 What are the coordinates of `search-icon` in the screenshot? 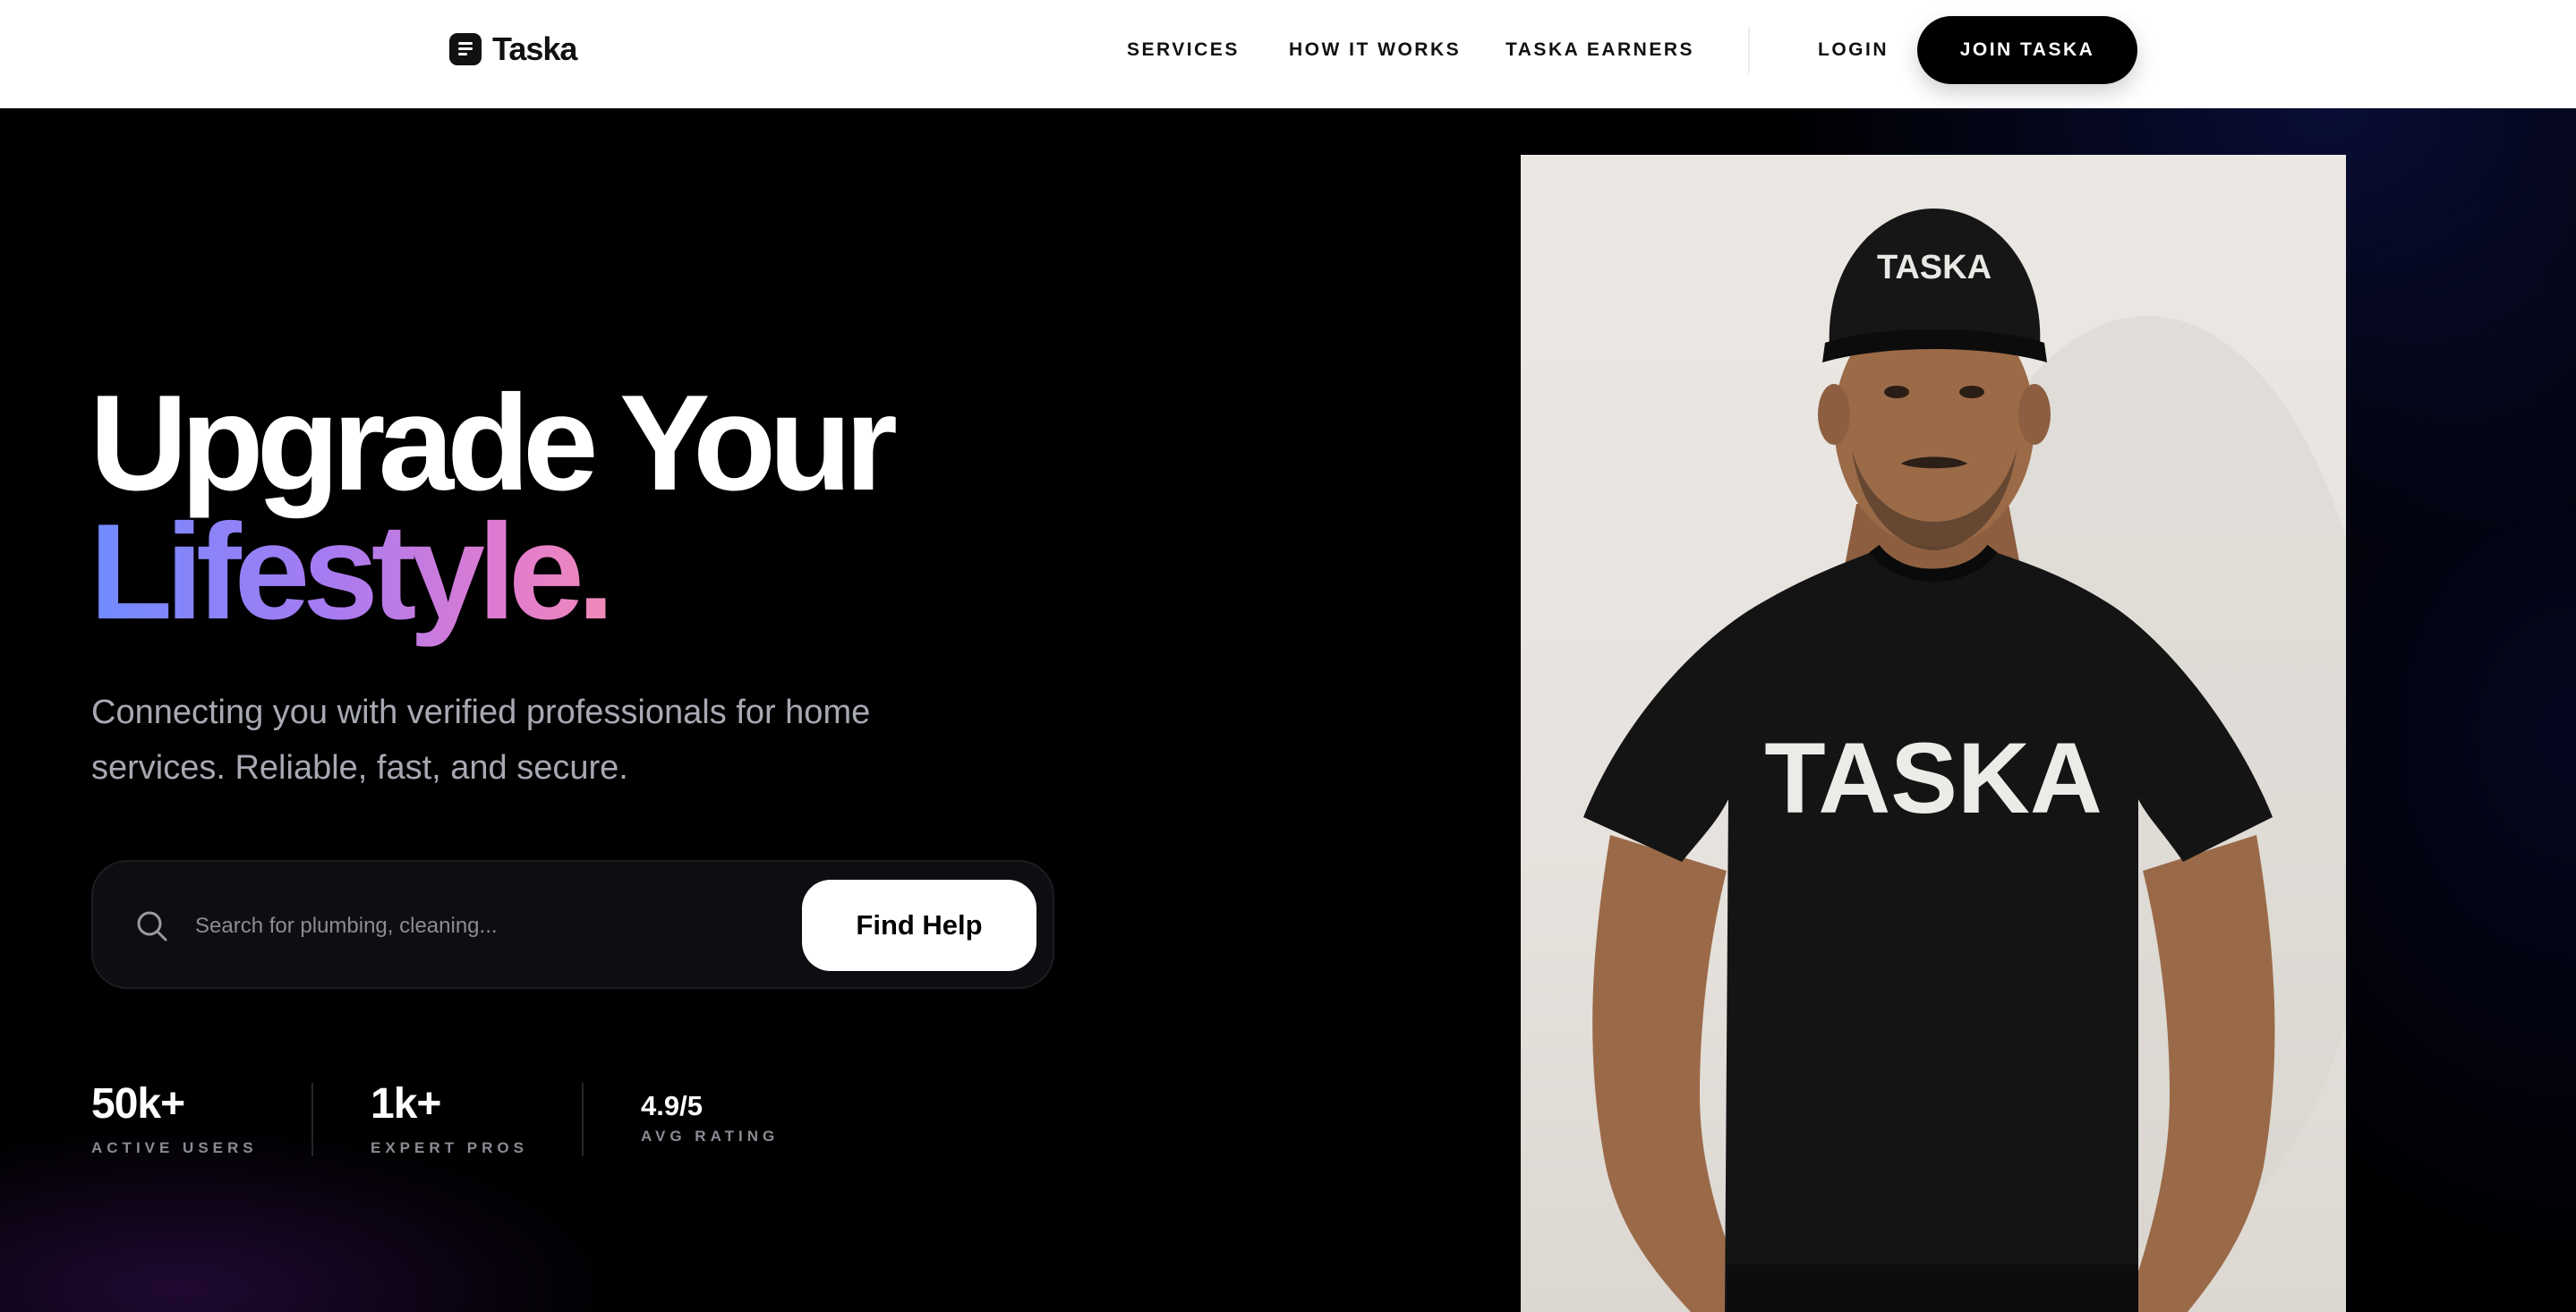 It's located at (152, 926).